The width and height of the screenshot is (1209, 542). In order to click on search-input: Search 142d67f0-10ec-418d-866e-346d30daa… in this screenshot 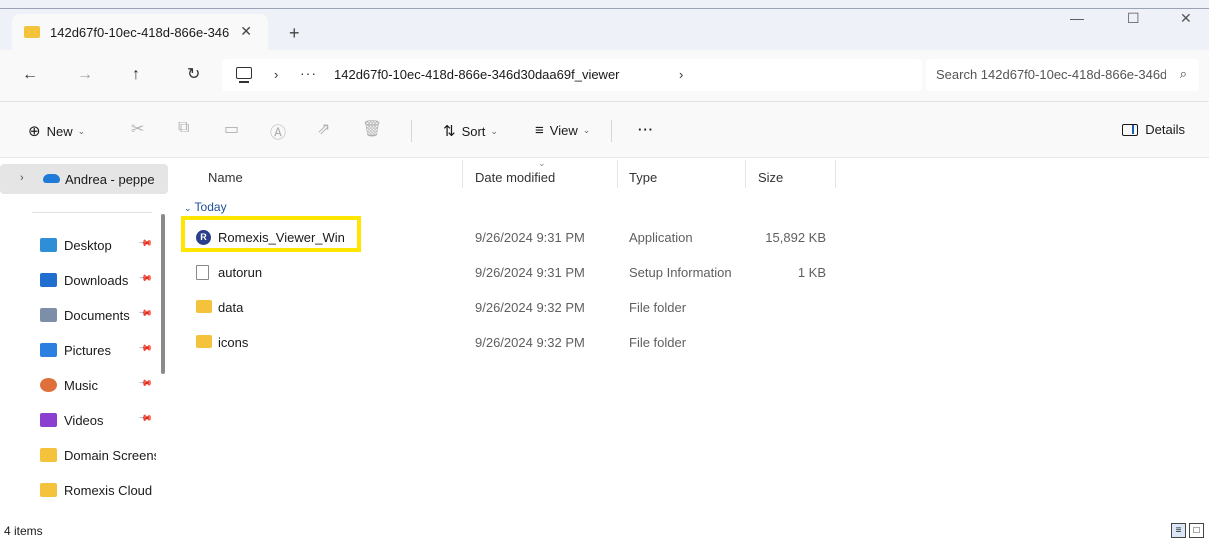, I will do `click(1051, 74)`.